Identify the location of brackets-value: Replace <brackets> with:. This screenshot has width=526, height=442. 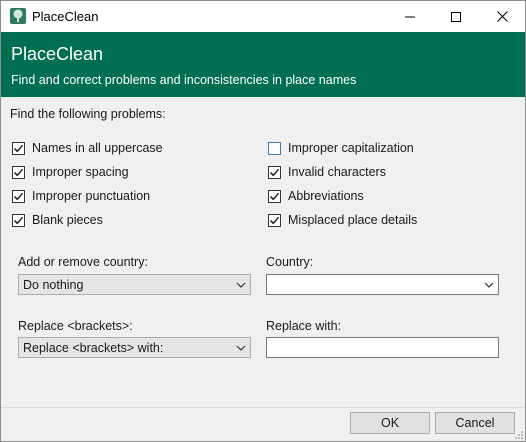
(93, 347).